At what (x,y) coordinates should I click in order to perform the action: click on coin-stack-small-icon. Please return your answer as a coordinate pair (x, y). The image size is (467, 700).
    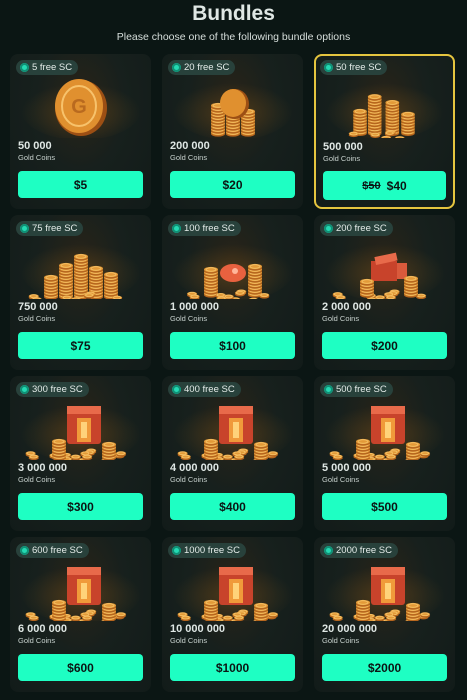
    Looking at the image, I should click on (232, 106).